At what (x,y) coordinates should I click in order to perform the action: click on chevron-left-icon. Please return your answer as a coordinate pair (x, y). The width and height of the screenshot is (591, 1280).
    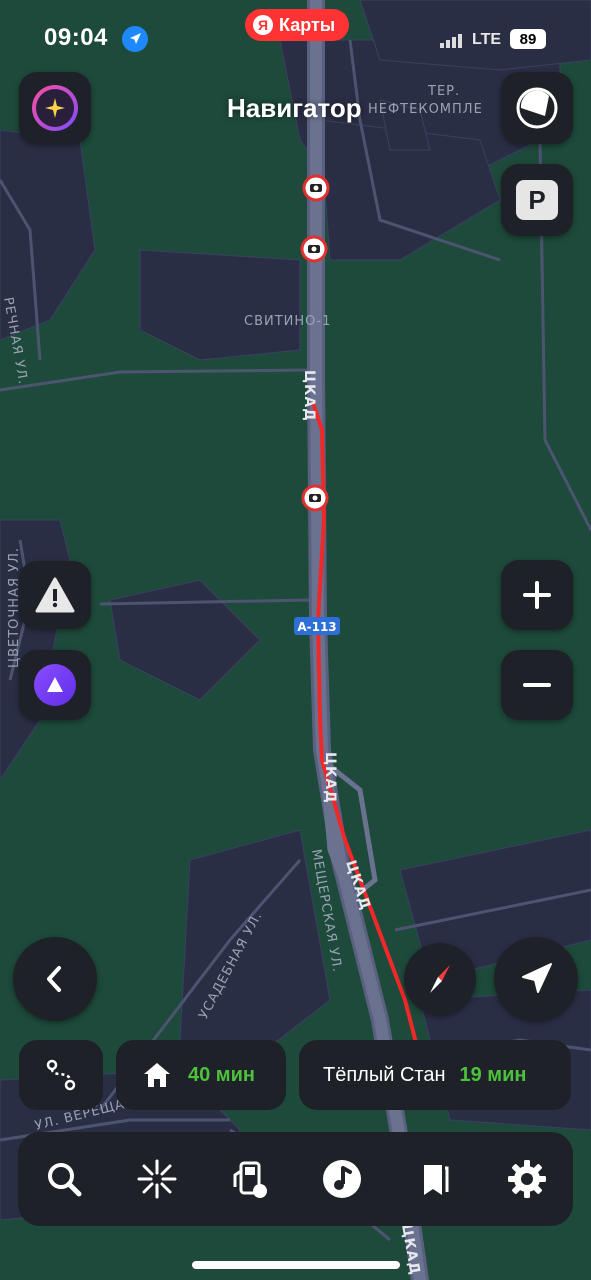
    Looking at the image, I should click on (54, 979).